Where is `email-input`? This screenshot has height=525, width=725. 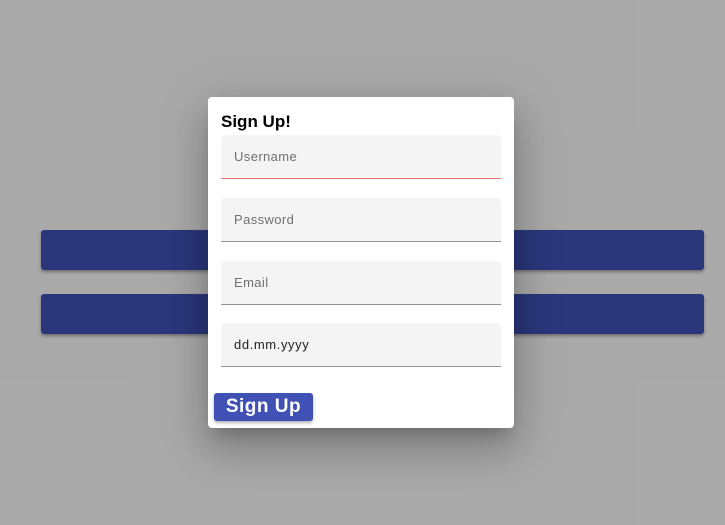
email-input is located at coordinates (361, 282).